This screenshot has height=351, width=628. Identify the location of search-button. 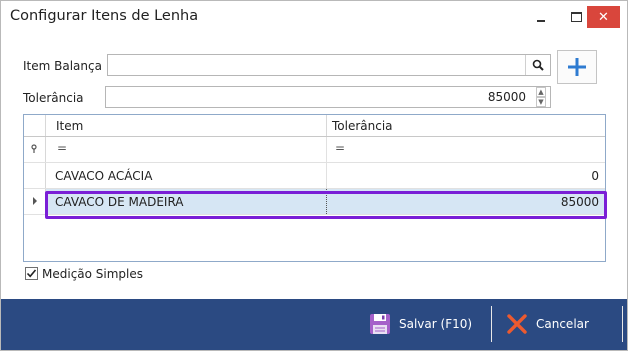
(537, 65).